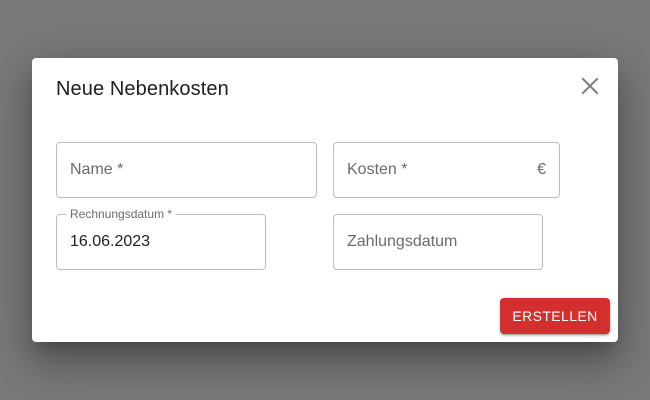  What do you see at coordinates (377, 169) in the screenshot?
I see `cost-placeholder: Kosten *` at bounding box center [377, 169].